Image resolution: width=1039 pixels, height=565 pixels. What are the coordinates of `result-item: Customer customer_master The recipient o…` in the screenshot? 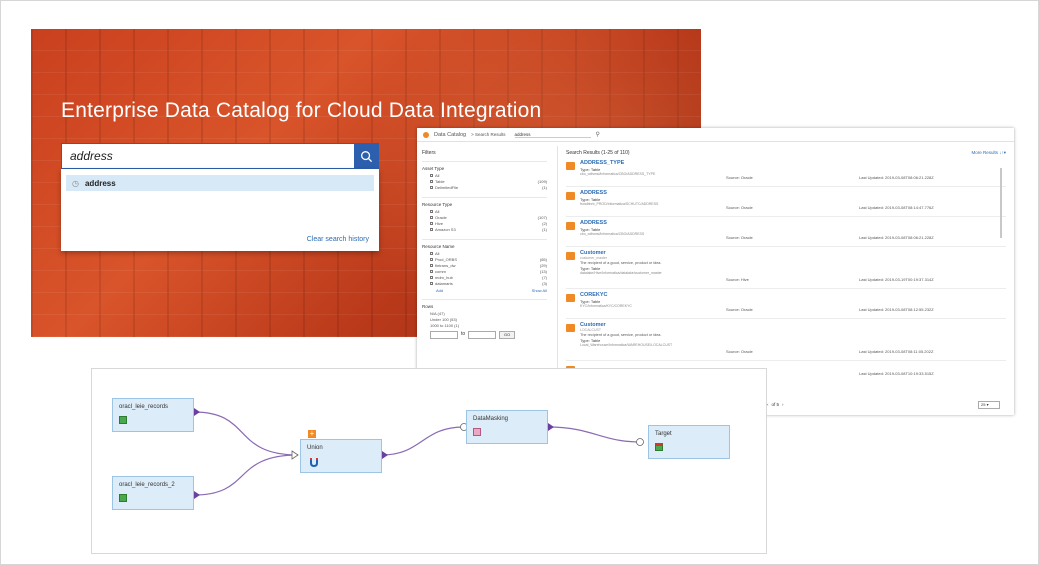 It's located at (786, 269).